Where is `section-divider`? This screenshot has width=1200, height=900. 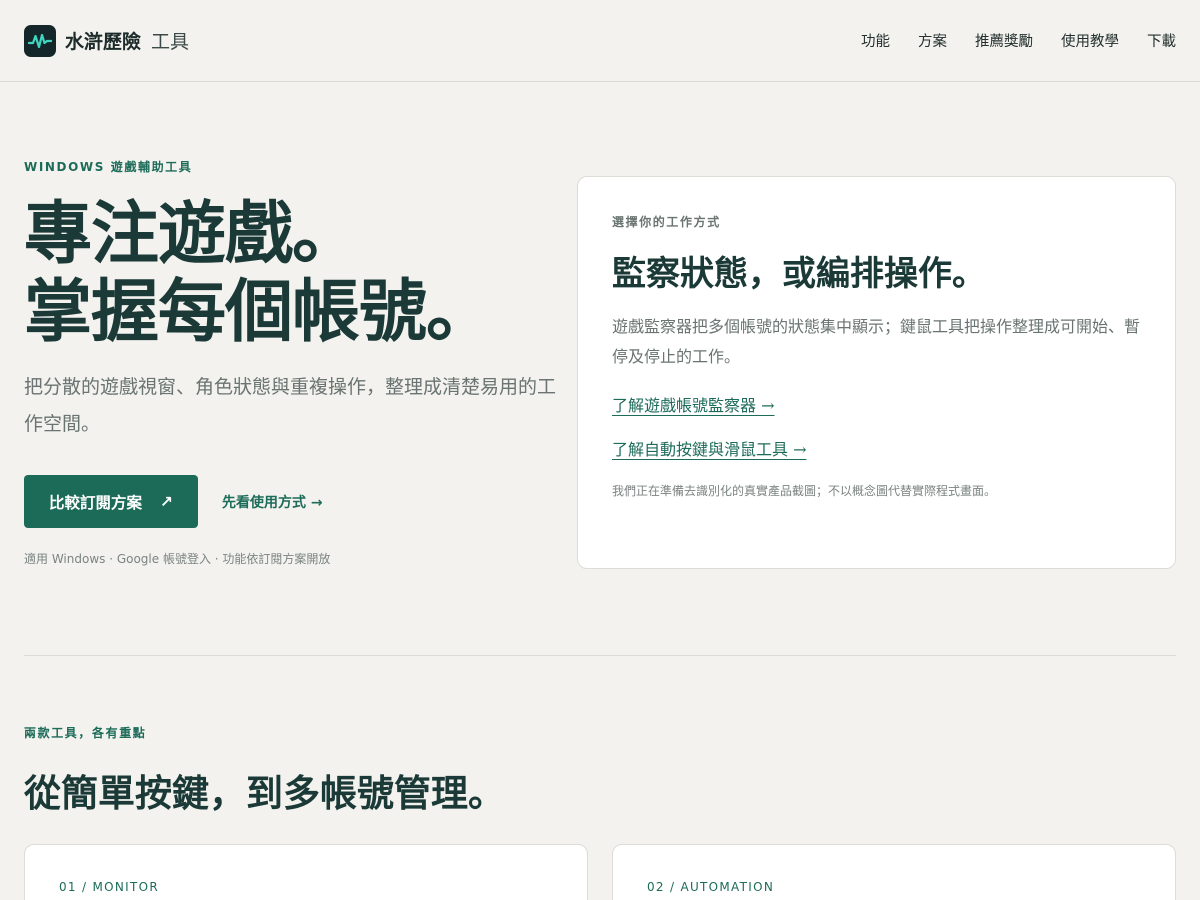 section-divider is located at coordinates (600, 655).